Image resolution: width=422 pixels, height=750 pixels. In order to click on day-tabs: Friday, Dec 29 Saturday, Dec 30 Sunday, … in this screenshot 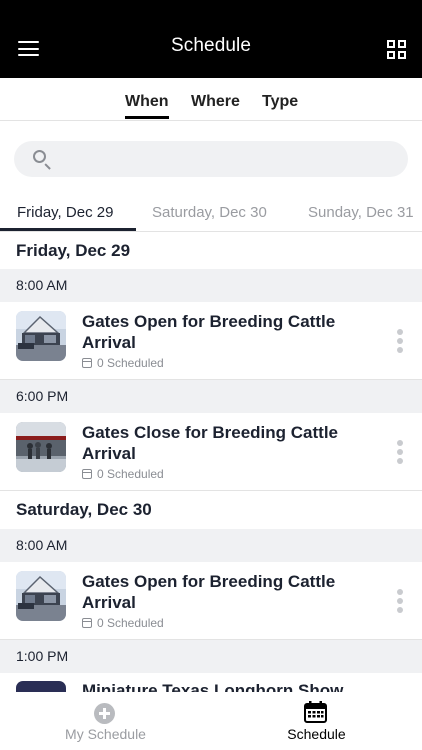, I will do `click(211, 212)`.